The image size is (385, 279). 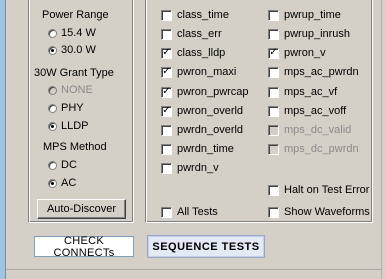 I want to click on check-connects-button: CHECK CONNECTs, so click(x=84, y=247).